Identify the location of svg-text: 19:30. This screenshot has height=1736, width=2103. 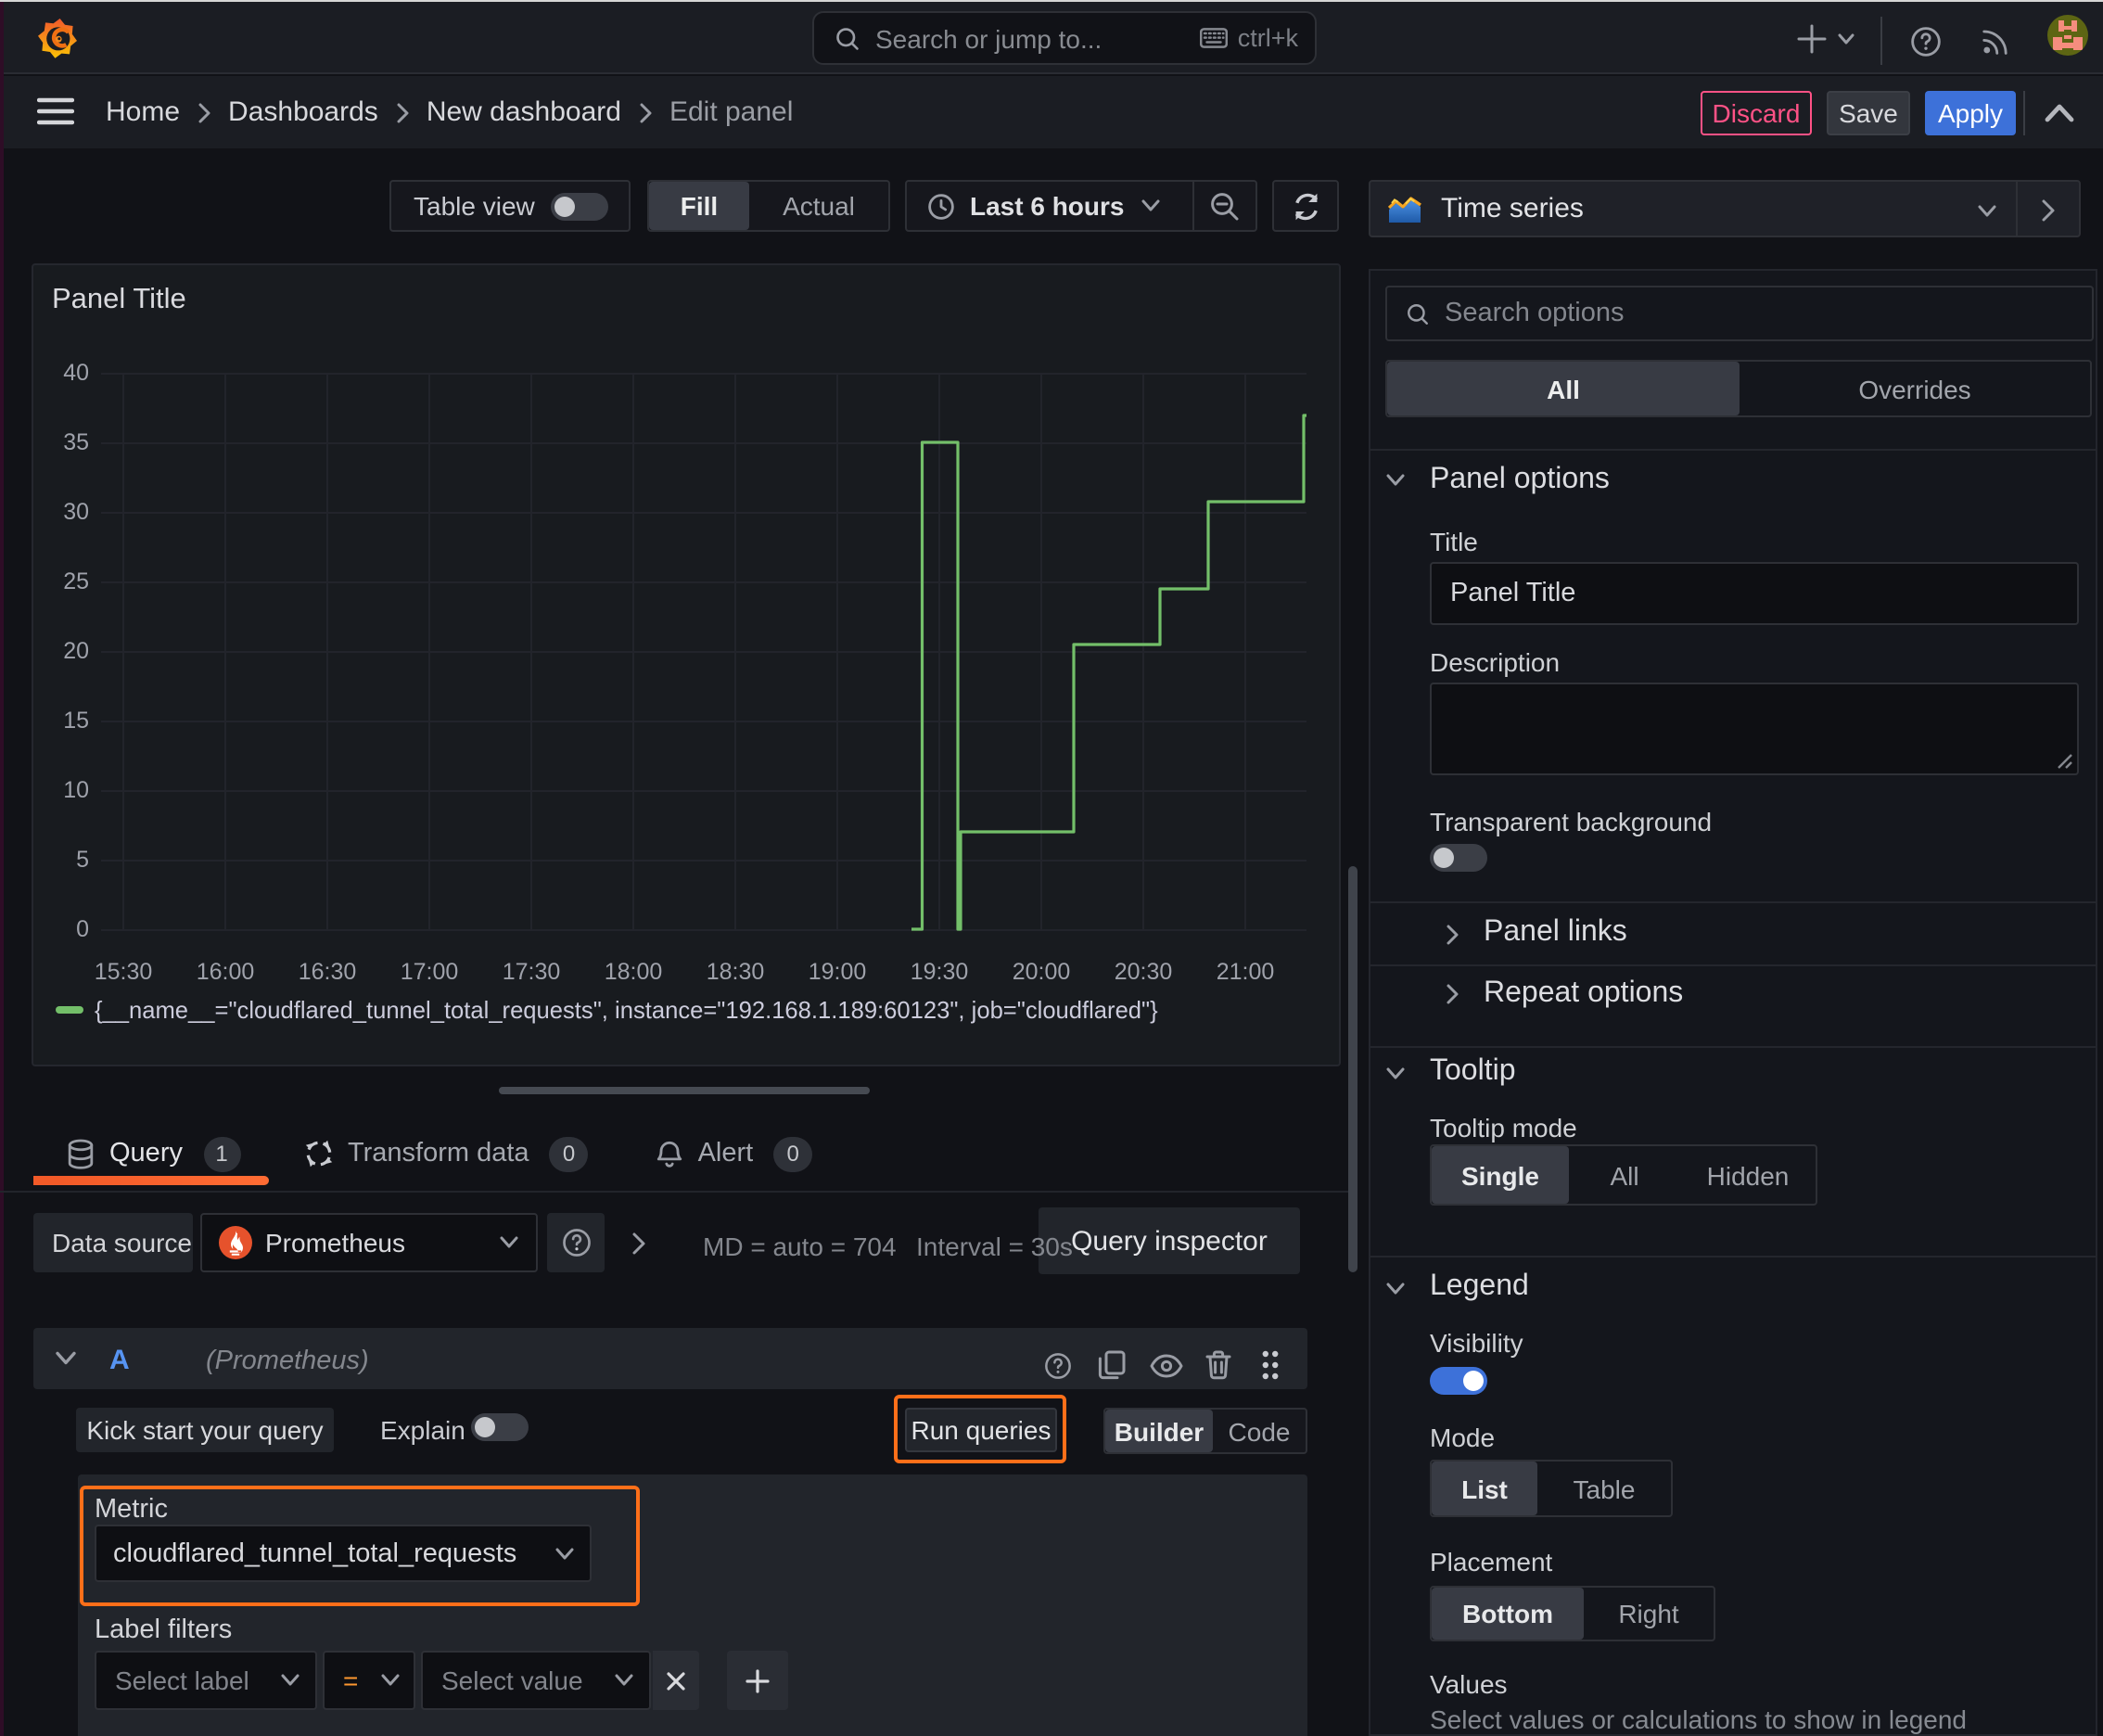
(940, 972).